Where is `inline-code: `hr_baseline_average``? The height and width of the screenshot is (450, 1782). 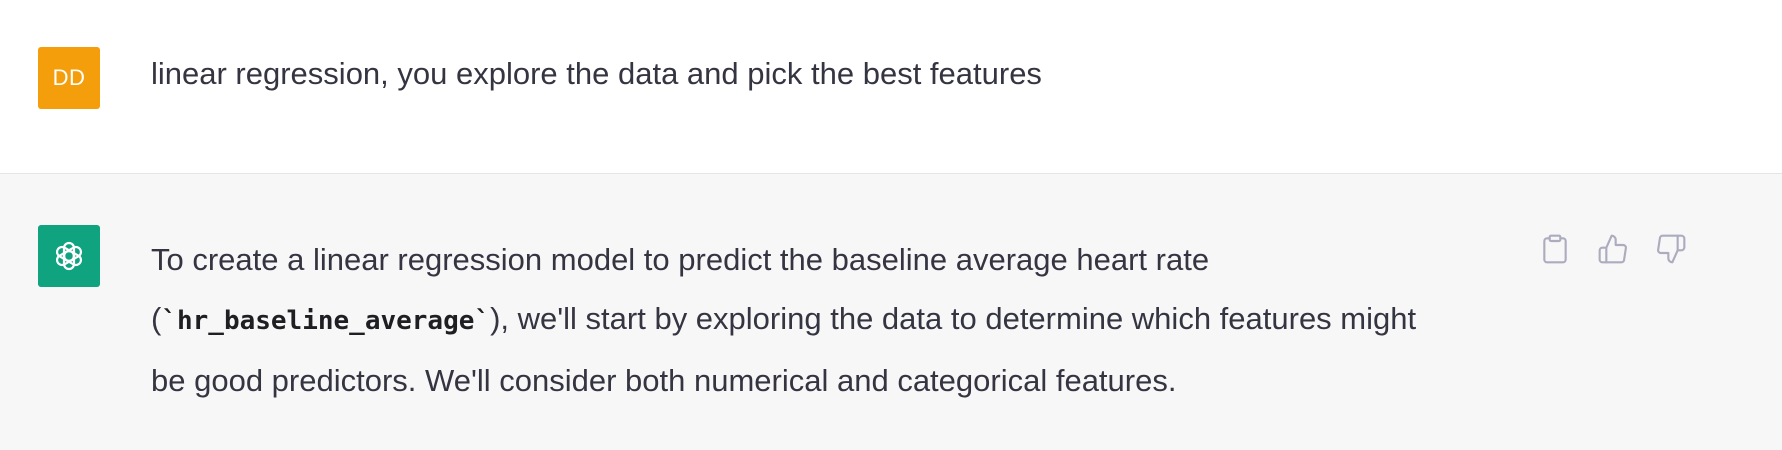 inline-code: `hr_baseline_average` is located at coordinates (326, 321).